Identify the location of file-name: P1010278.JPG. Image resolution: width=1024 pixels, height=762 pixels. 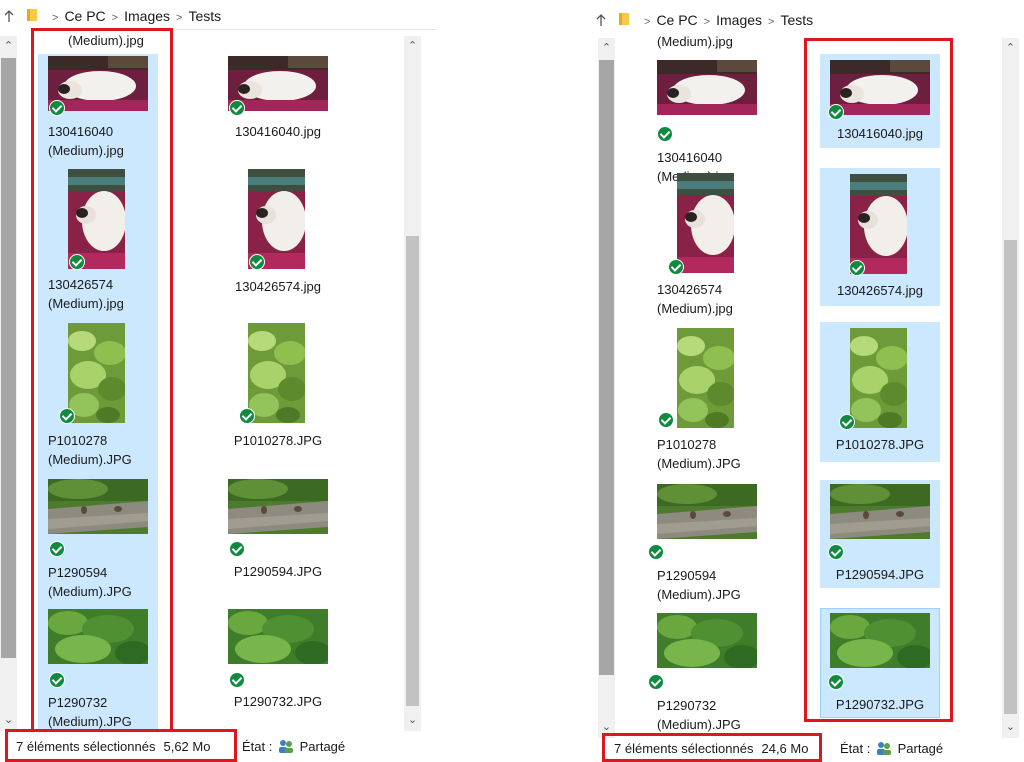
(278, 440).